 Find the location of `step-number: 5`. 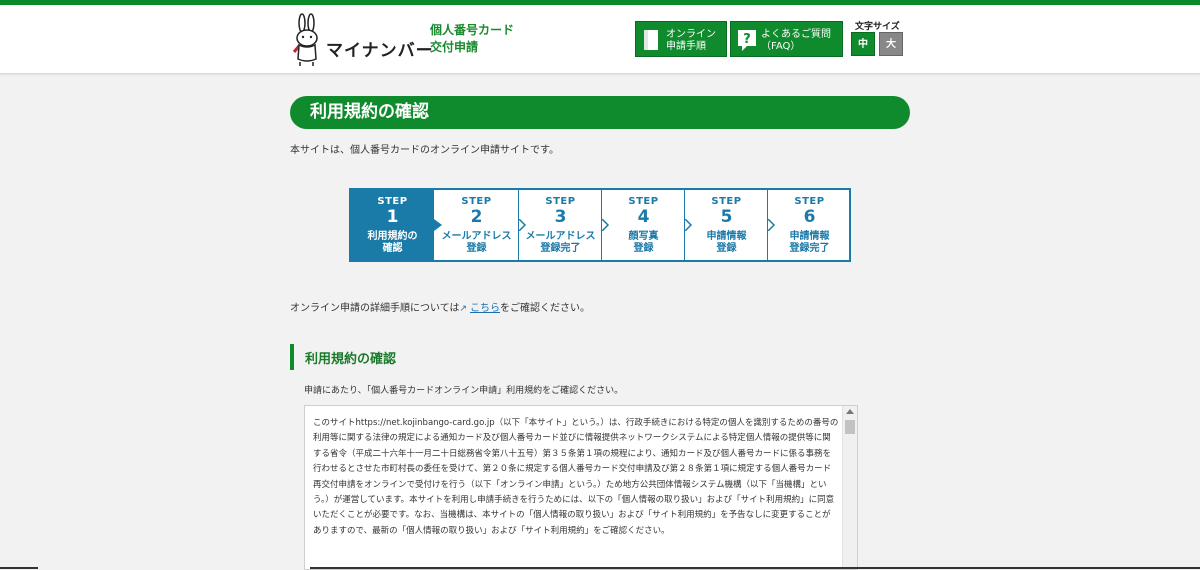

step-number: 5 is located at coordinates (726, 217).